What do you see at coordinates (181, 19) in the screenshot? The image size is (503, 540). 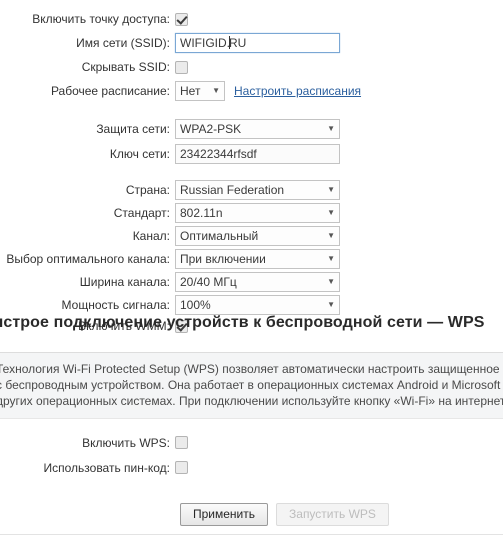 I see `checkbox-enable-ap` at bounding box center [181, 19].